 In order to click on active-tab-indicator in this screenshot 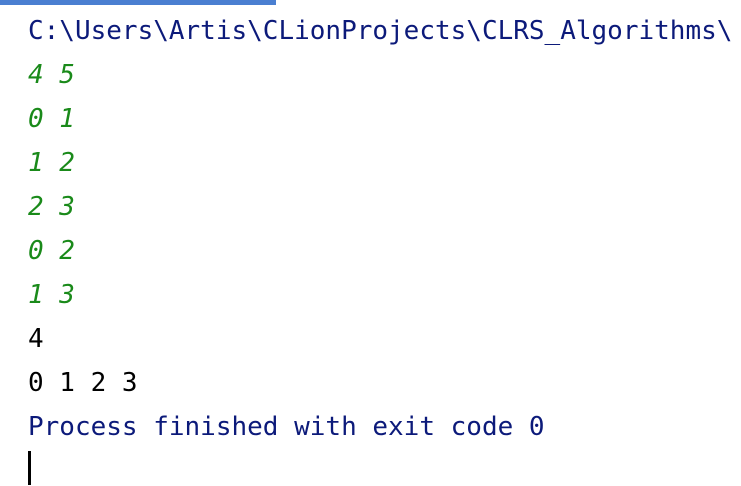, I will do `click(138, 2)`.